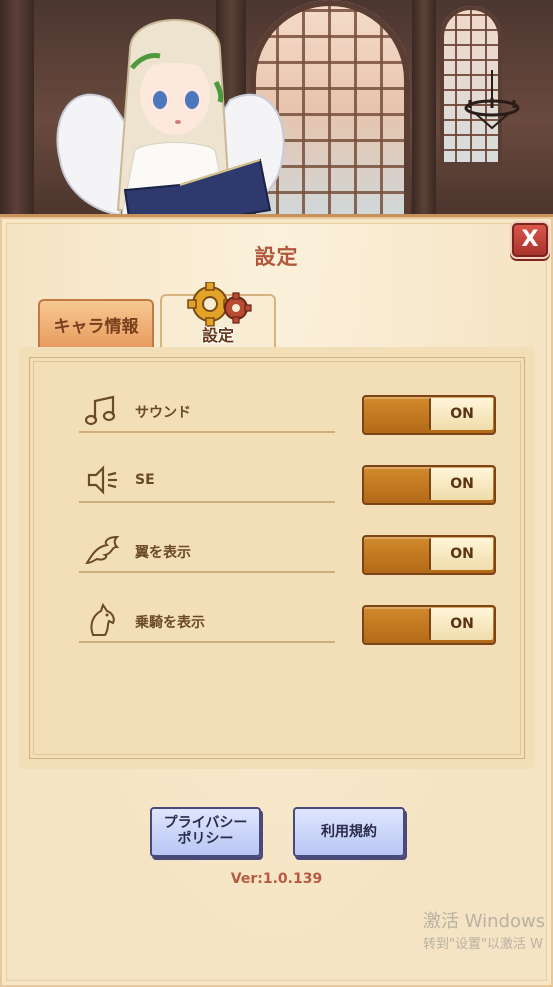  I want to click on speaker-icon, so click(102, 480).